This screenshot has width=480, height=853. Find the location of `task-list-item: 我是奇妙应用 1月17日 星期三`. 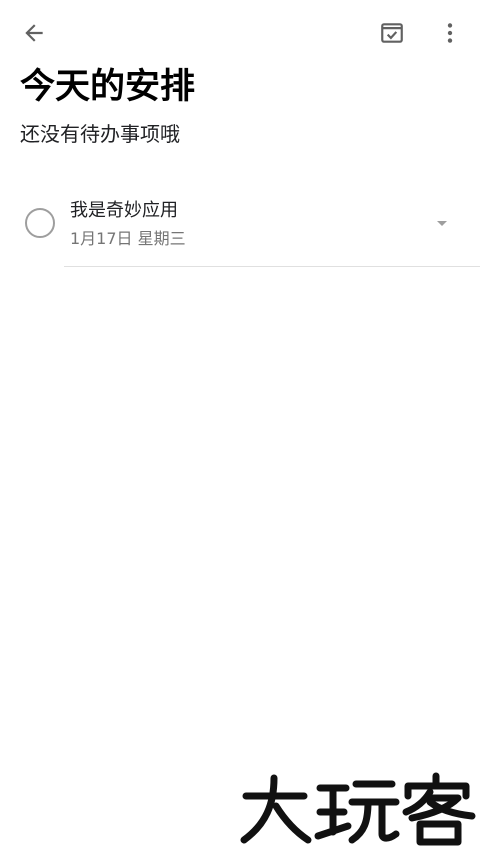

task-list-item: 我是奇妙应用 1月17日 星期三 is located at coordinates (240, 227).